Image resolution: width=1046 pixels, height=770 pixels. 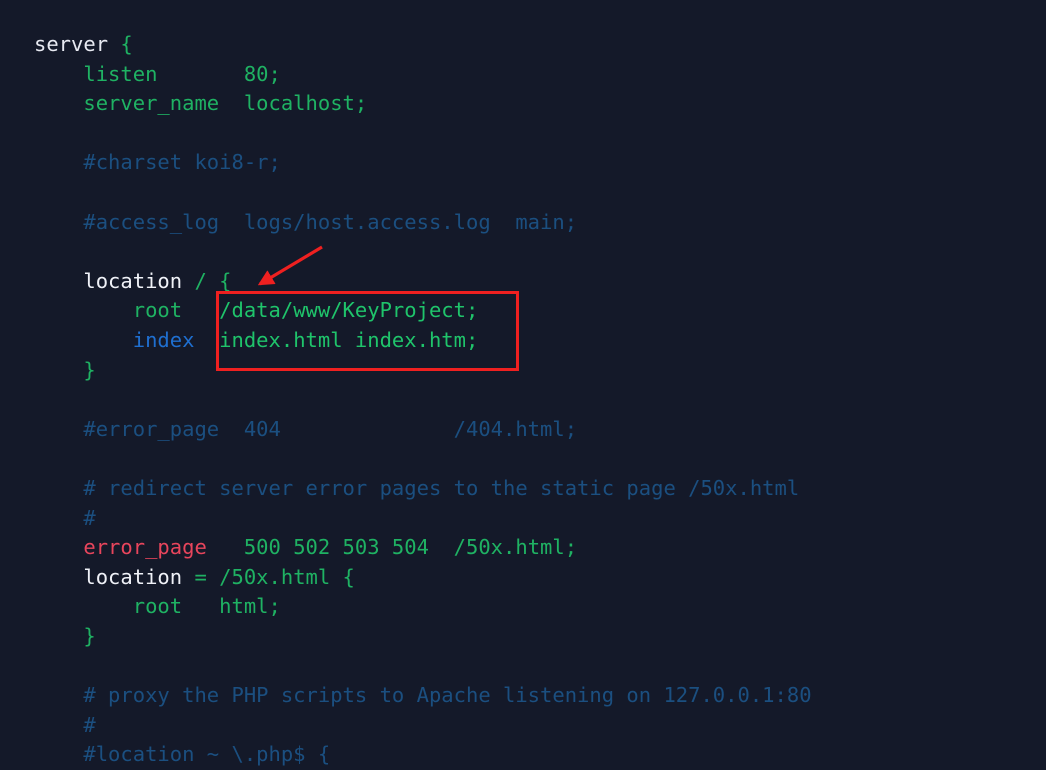 What do you see at coordinates (126, 44) in the screenshot?
I see `code-token: {` at bounding box center [126, 44].